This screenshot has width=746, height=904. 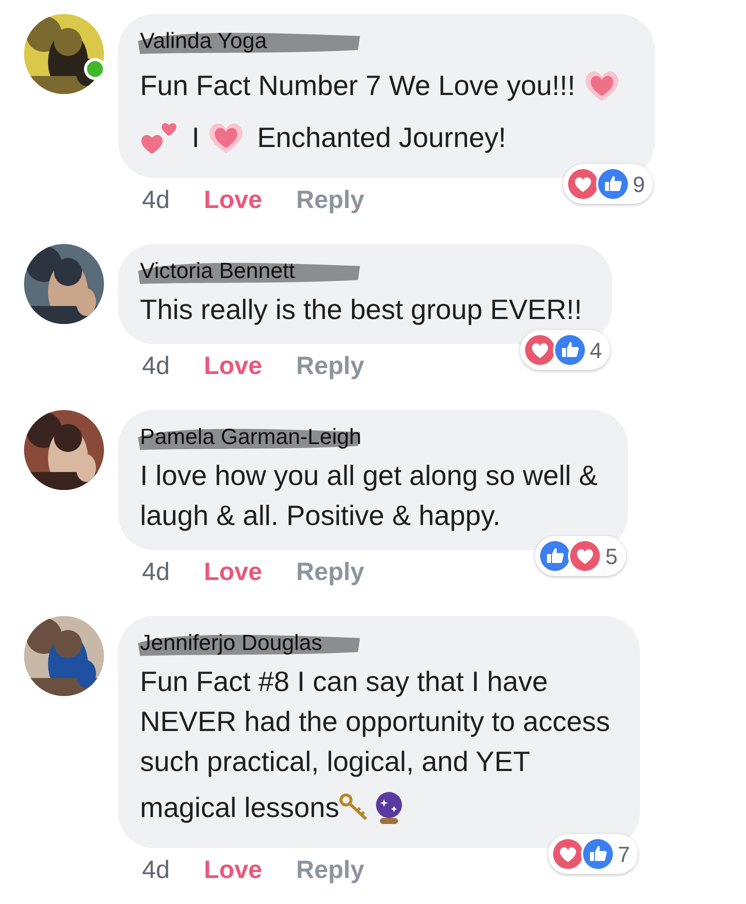 I want to click on author-name: Pamela Garman-Leigh, so click(x=251, y=436).